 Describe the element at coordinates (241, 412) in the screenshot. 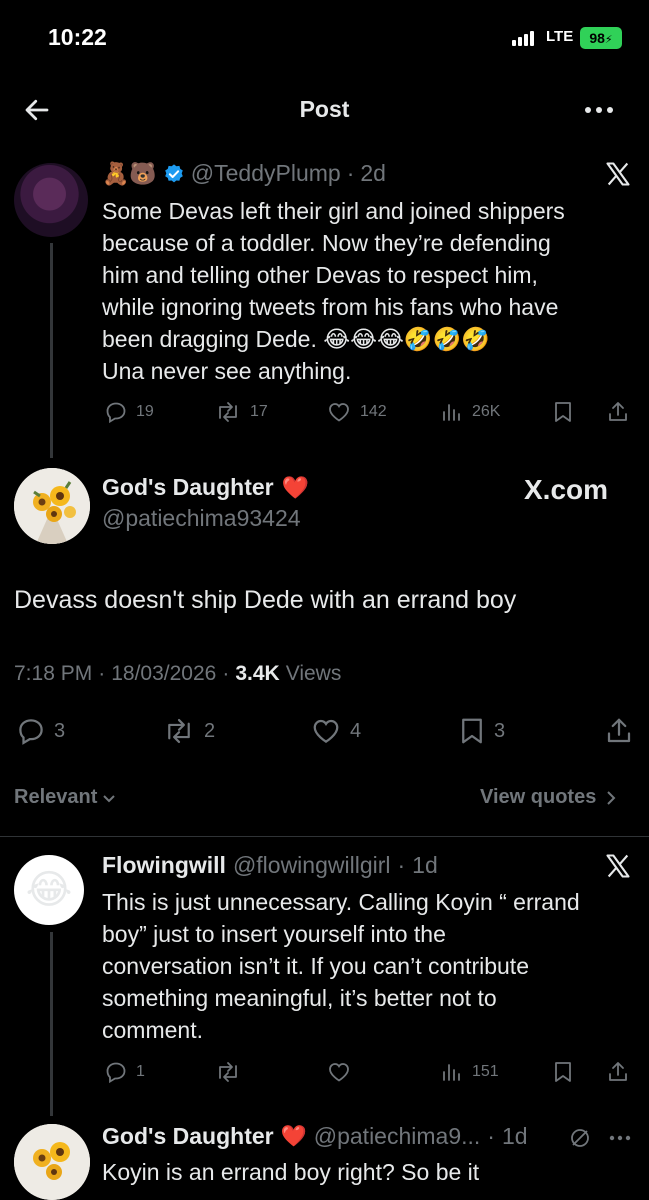

I see `repost-button: 17` at that location.